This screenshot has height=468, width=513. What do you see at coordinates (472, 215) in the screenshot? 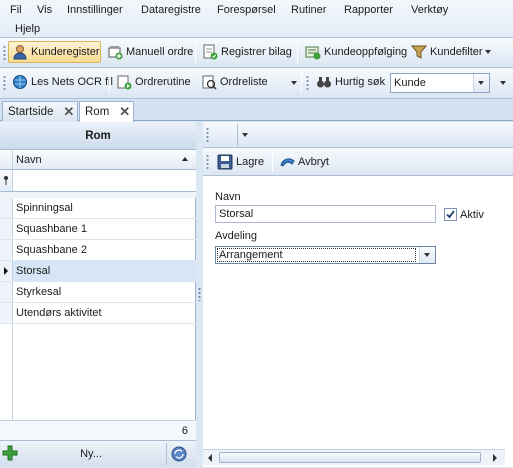
I see `aktiv-label: Aktiv` at bounding box center [472, 215].